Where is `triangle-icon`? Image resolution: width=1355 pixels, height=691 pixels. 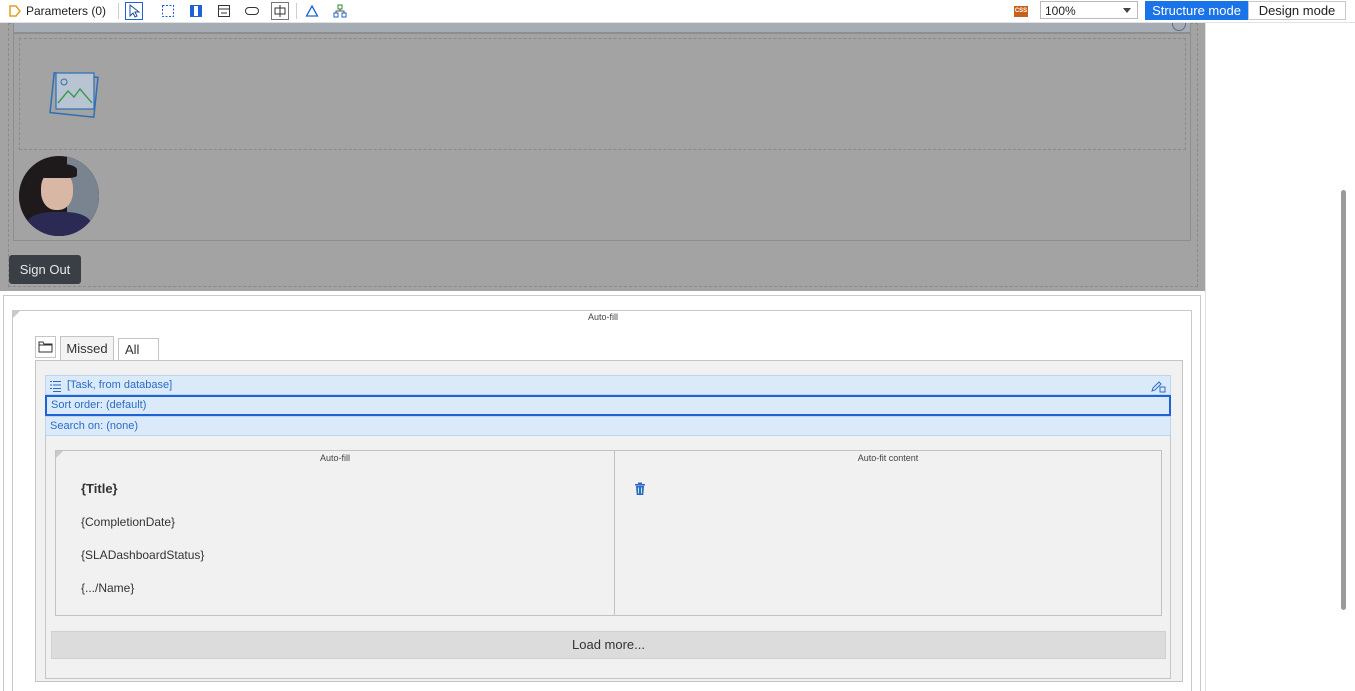 triangle-icon is located at coordinates (312, 10).